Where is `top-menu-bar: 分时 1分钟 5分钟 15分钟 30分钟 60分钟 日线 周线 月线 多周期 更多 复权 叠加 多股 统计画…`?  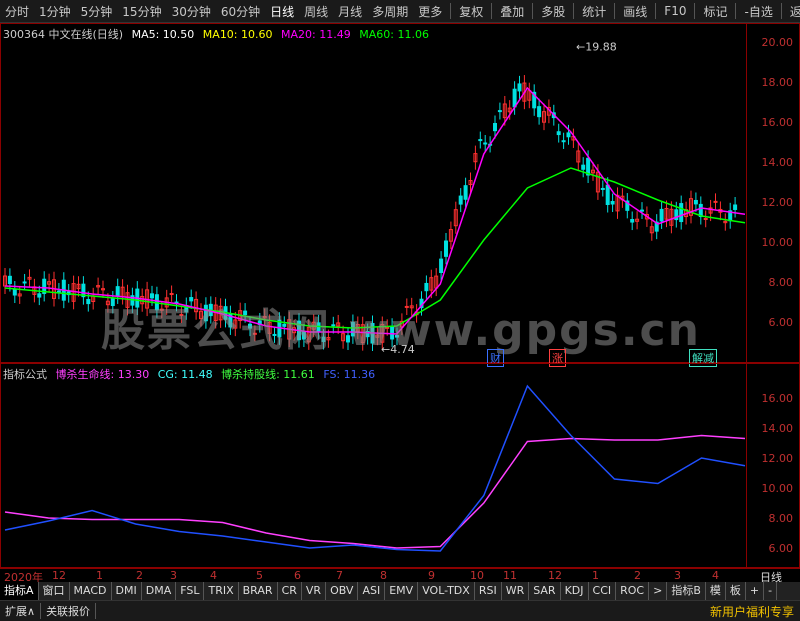 top-menu-bar: 分时 1分钟 5分钟 15分钟 30分钟 60分钟 日线 周线 月线 多周期 更多 复权 叠加 多股 统计画… is located at coordinates (400, 11).